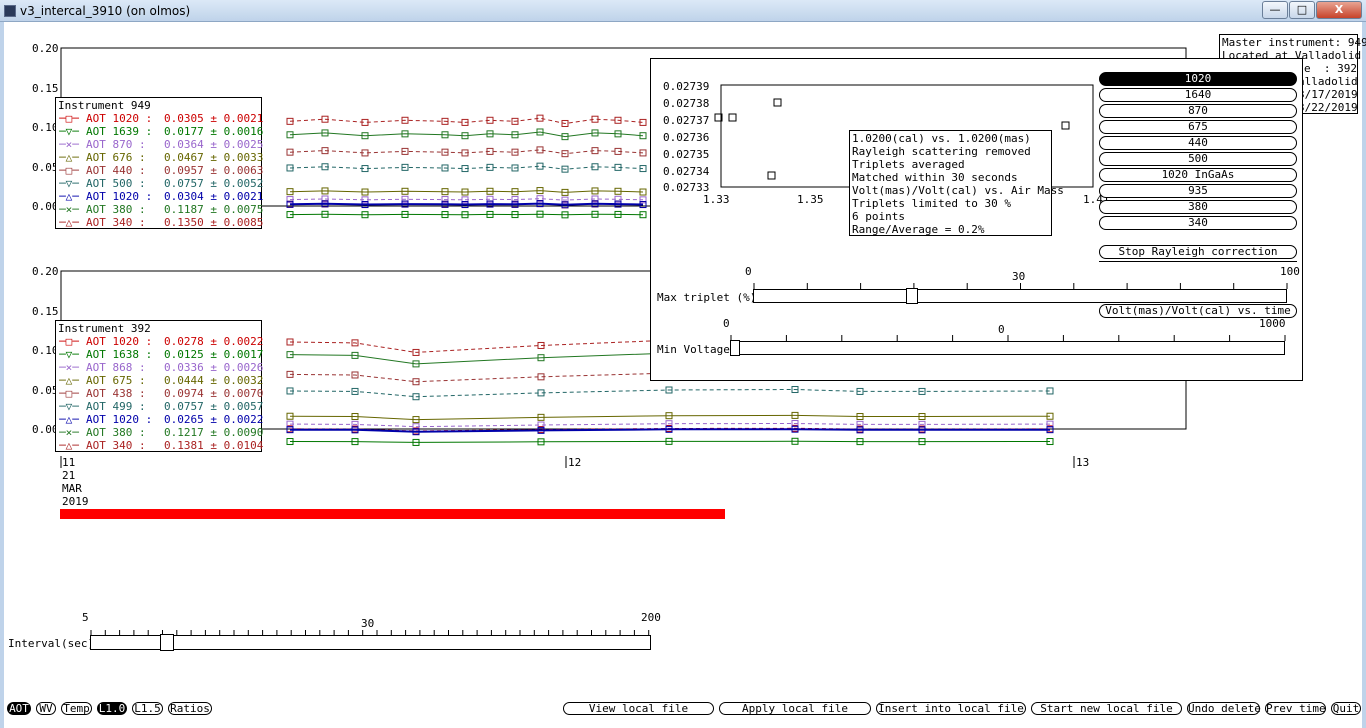 The width and height of the screenshot is (1366, 728). Describe the element at coordinates (918, 229) in the screenshot. I see `info-line: Range/Average = 0.2%` at that location.